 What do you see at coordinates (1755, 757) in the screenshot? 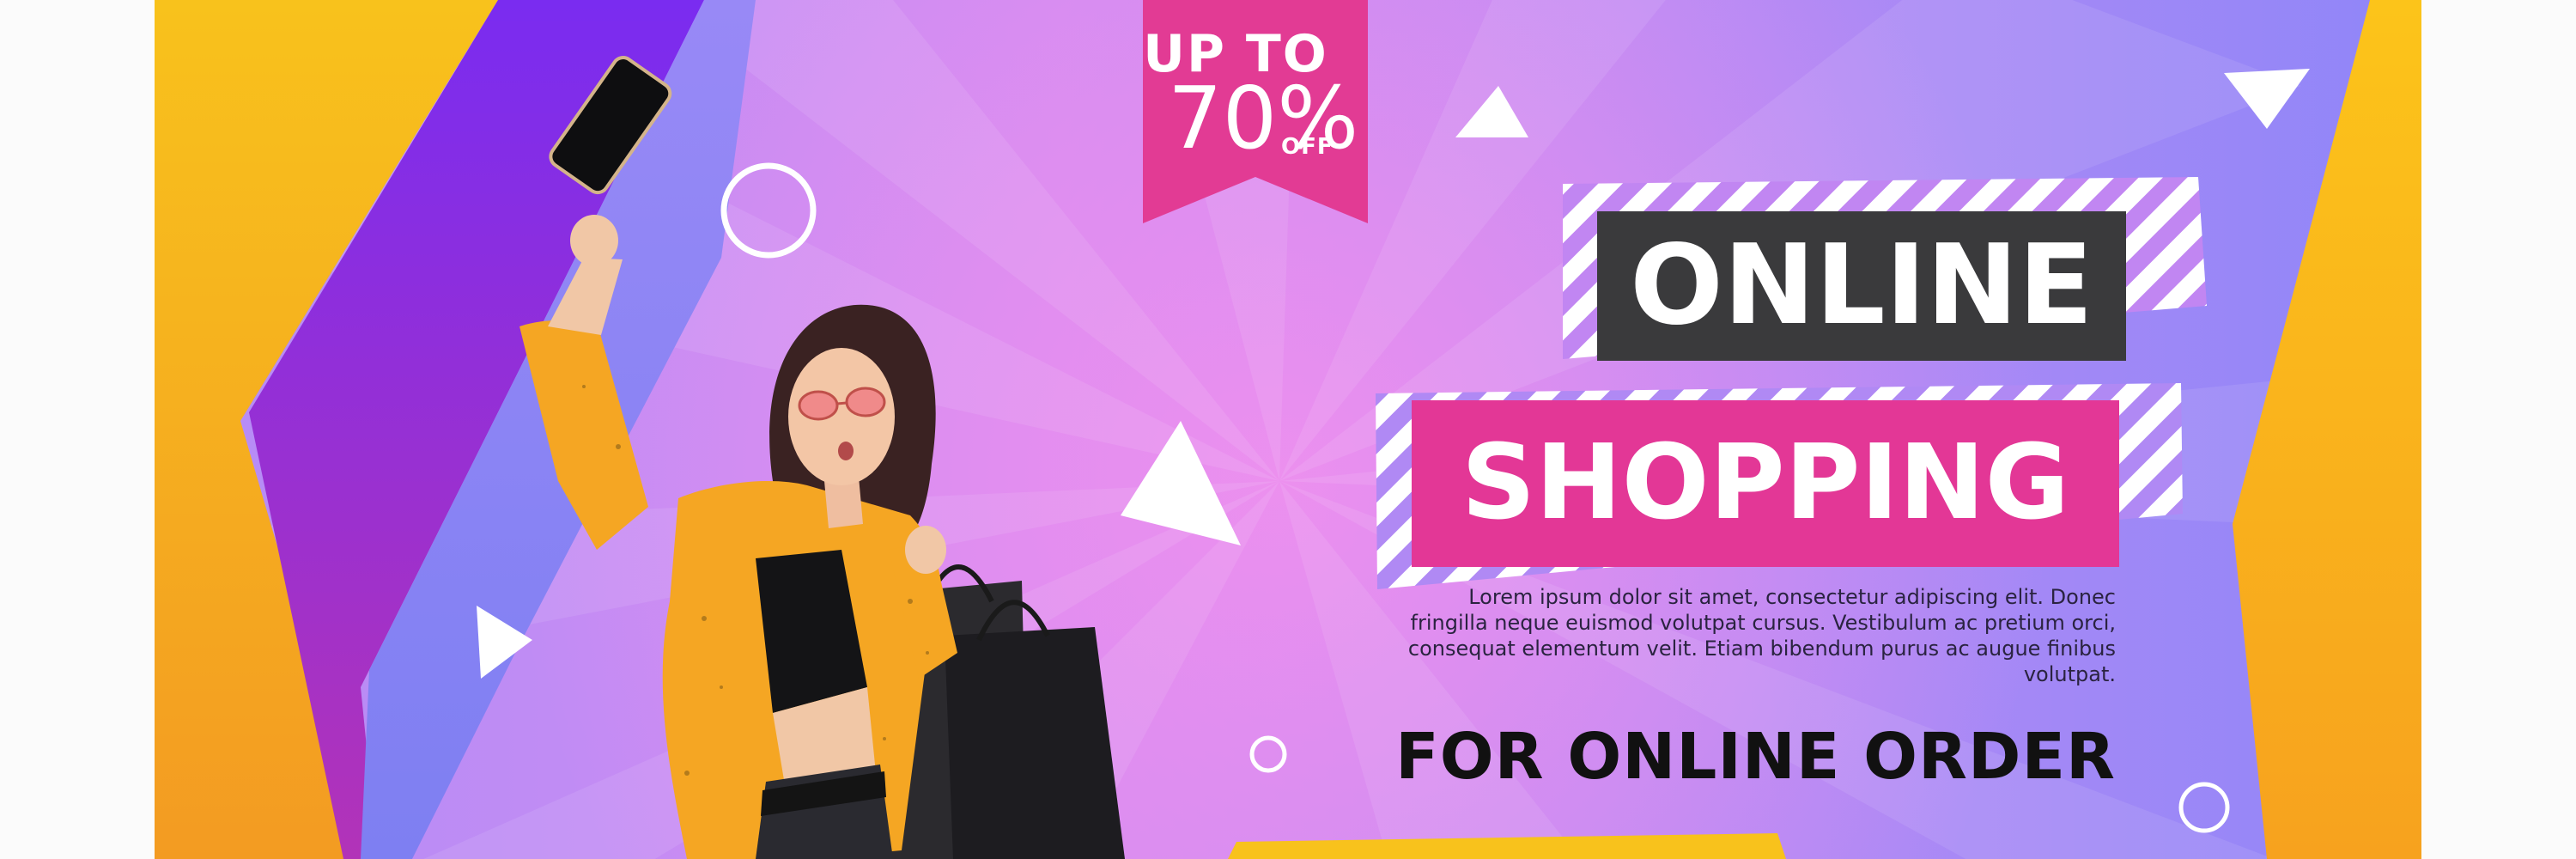
I see `cta-text: FOR ONLINE ORDER` at bounding box center [1755, 757].